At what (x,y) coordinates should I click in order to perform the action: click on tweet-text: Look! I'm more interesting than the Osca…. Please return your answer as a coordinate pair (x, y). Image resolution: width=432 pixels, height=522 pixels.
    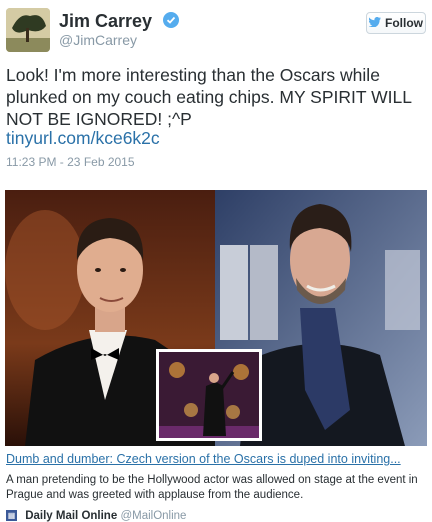
    Looking at the image, I should click on (209, 97).